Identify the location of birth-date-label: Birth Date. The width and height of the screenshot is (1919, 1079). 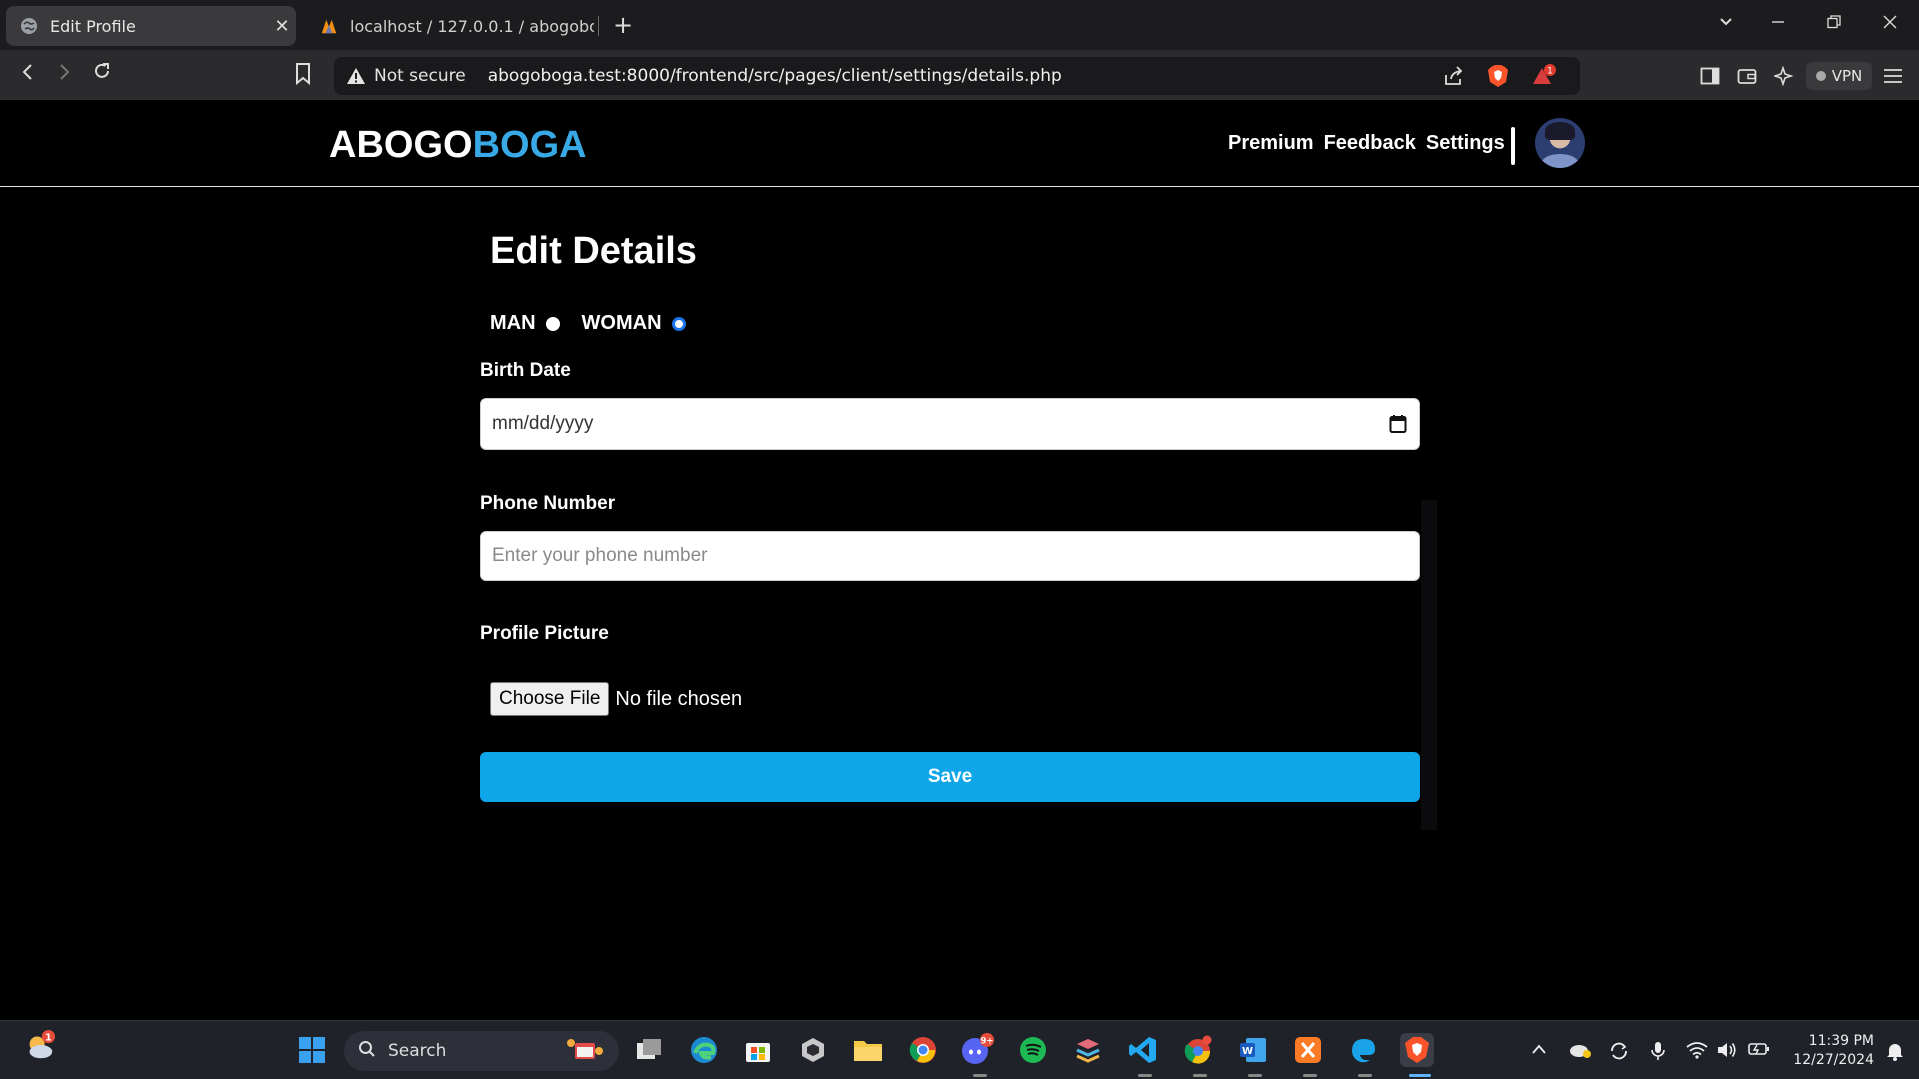
(525, 370).